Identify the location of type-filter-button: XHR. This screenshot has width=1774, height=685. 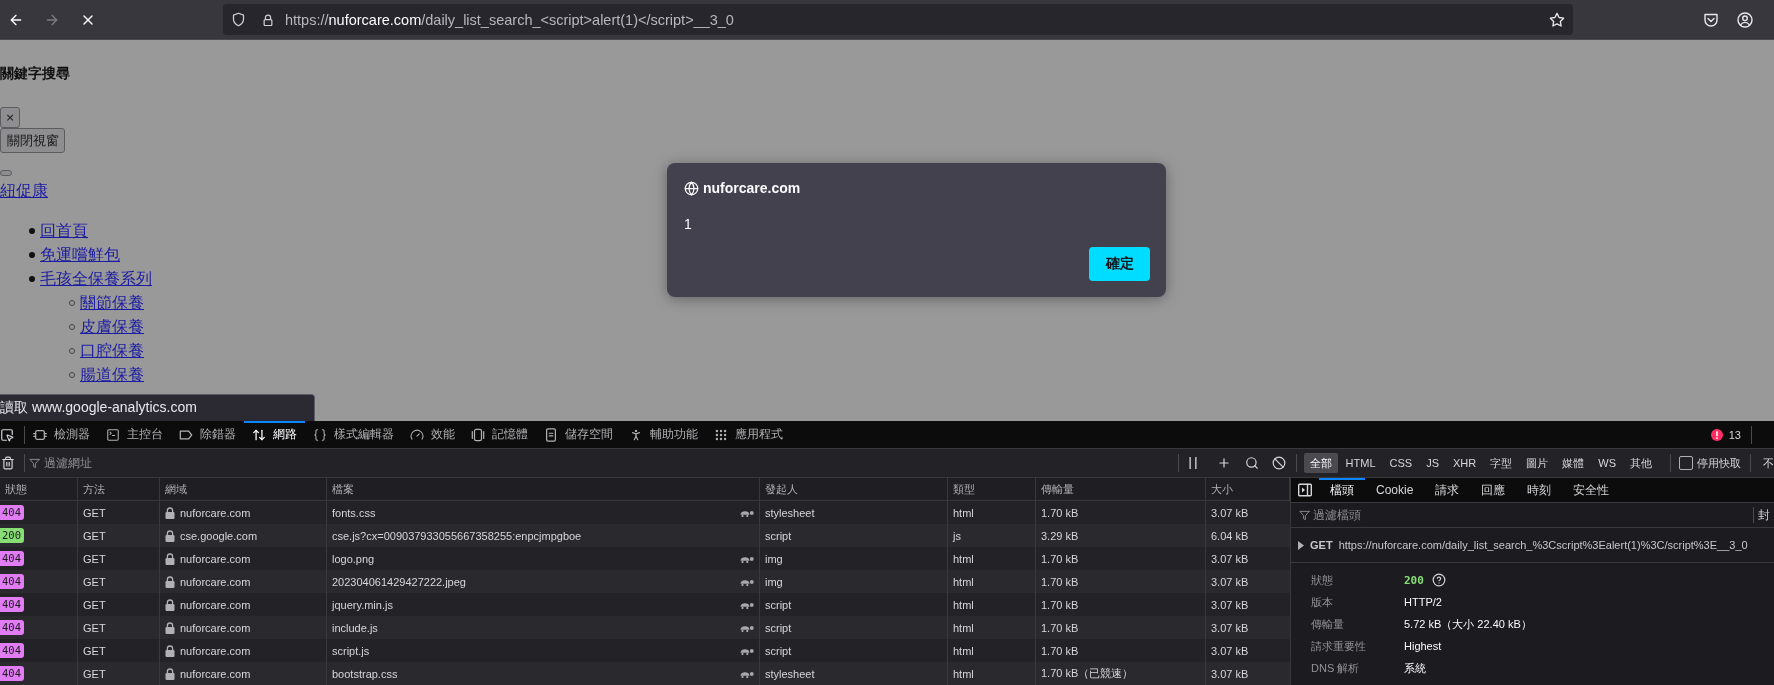
(1465, 463).